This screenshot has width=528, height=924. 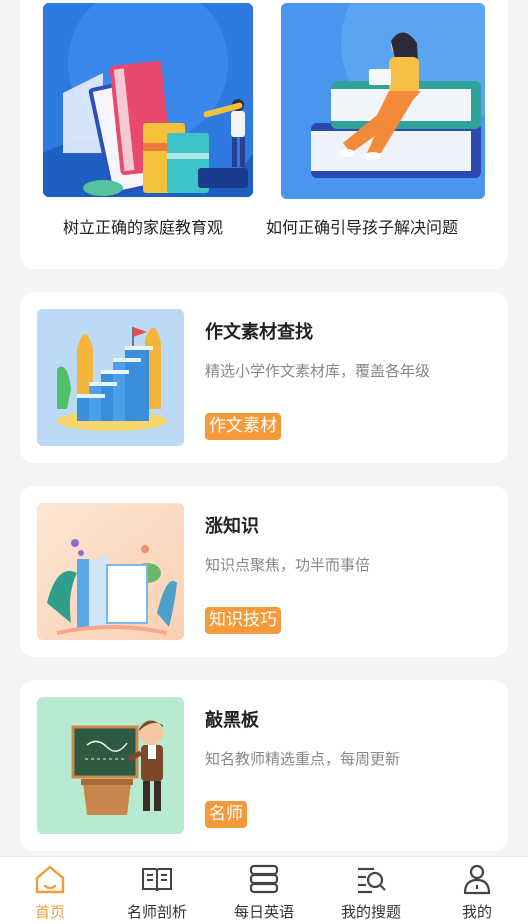 I want to click on teacher-illustration, so click(x=110, y=765).